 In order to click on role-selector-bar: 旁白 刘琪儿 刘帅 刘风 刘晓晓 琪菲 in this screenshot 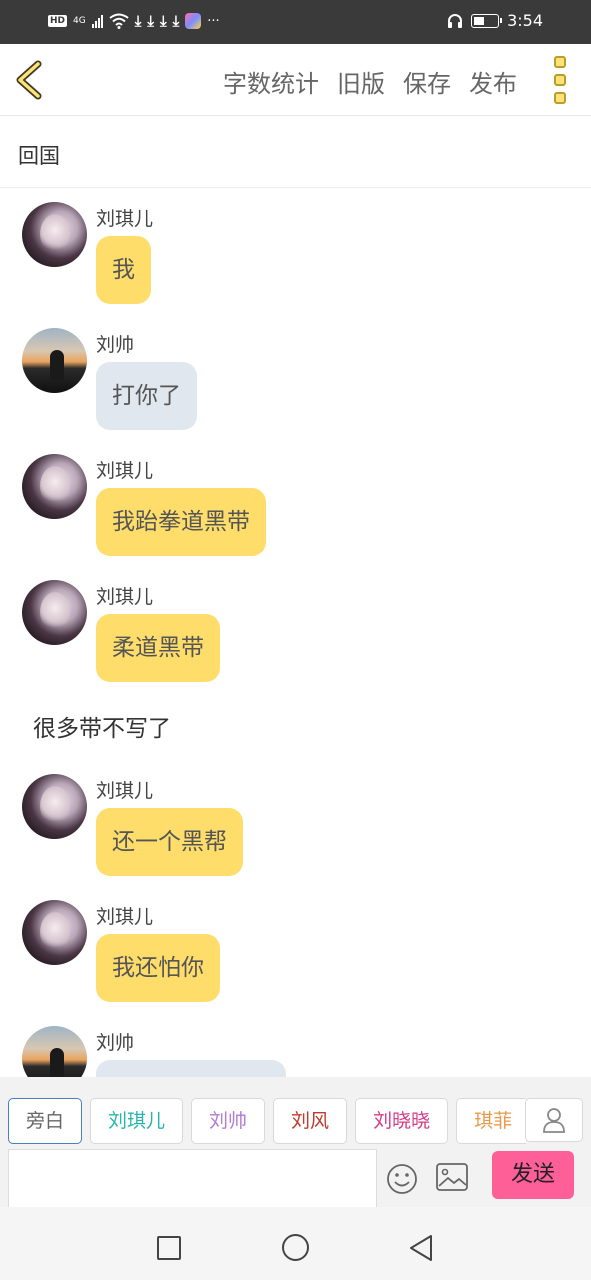, I will do `click(295, 1112)`.